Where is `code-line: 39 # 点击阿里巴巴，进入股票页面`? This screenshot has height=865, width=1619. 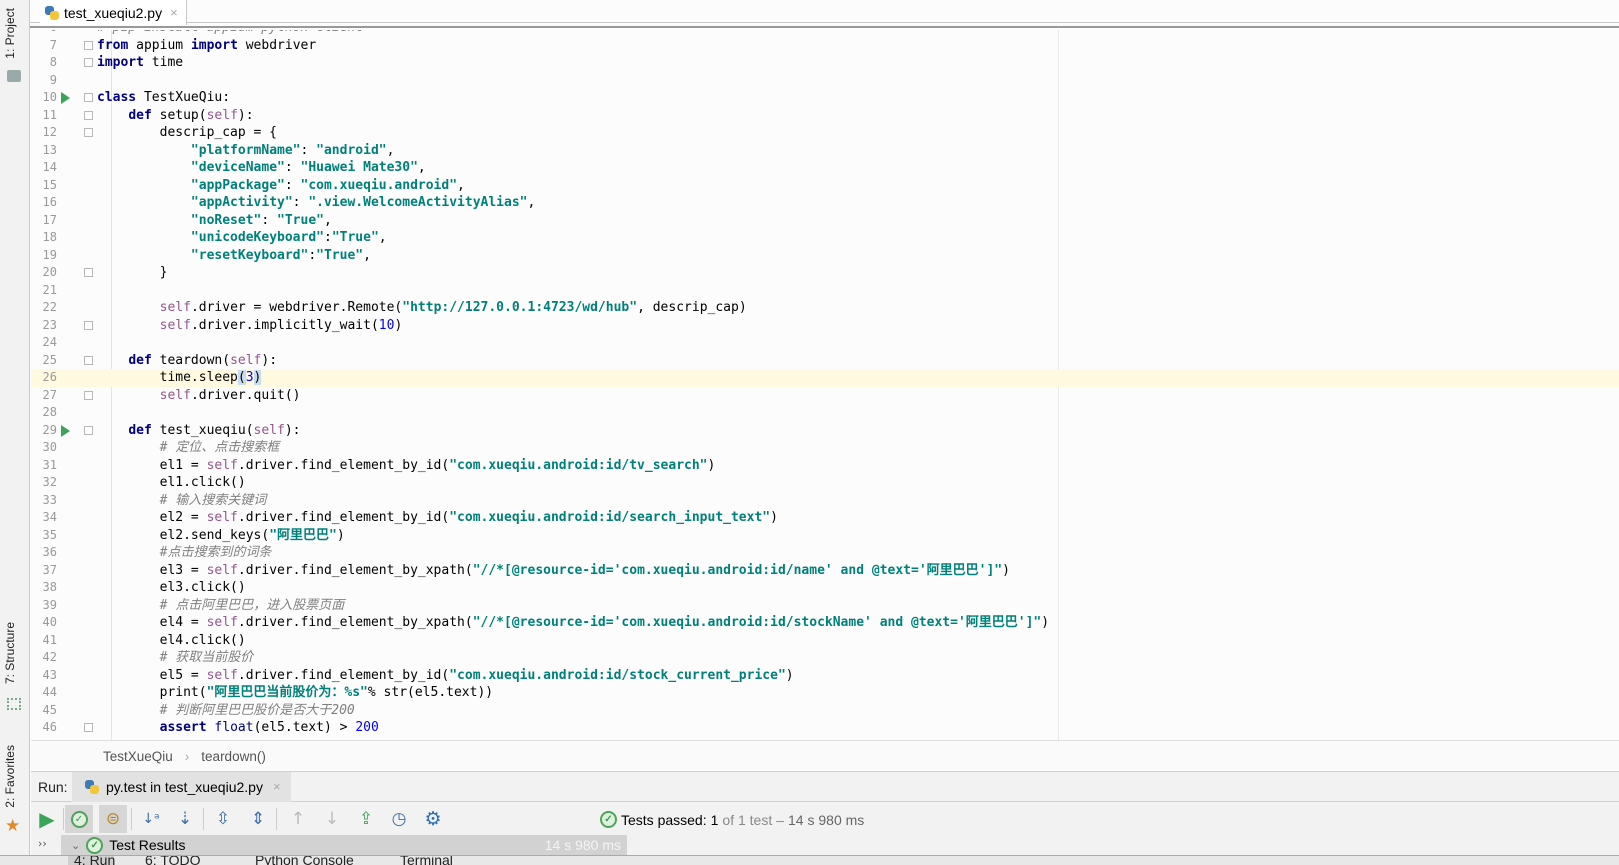 code-line: 39 # 点击阿里巴巴，进入股票页面 is located at coordinates (825, 606).